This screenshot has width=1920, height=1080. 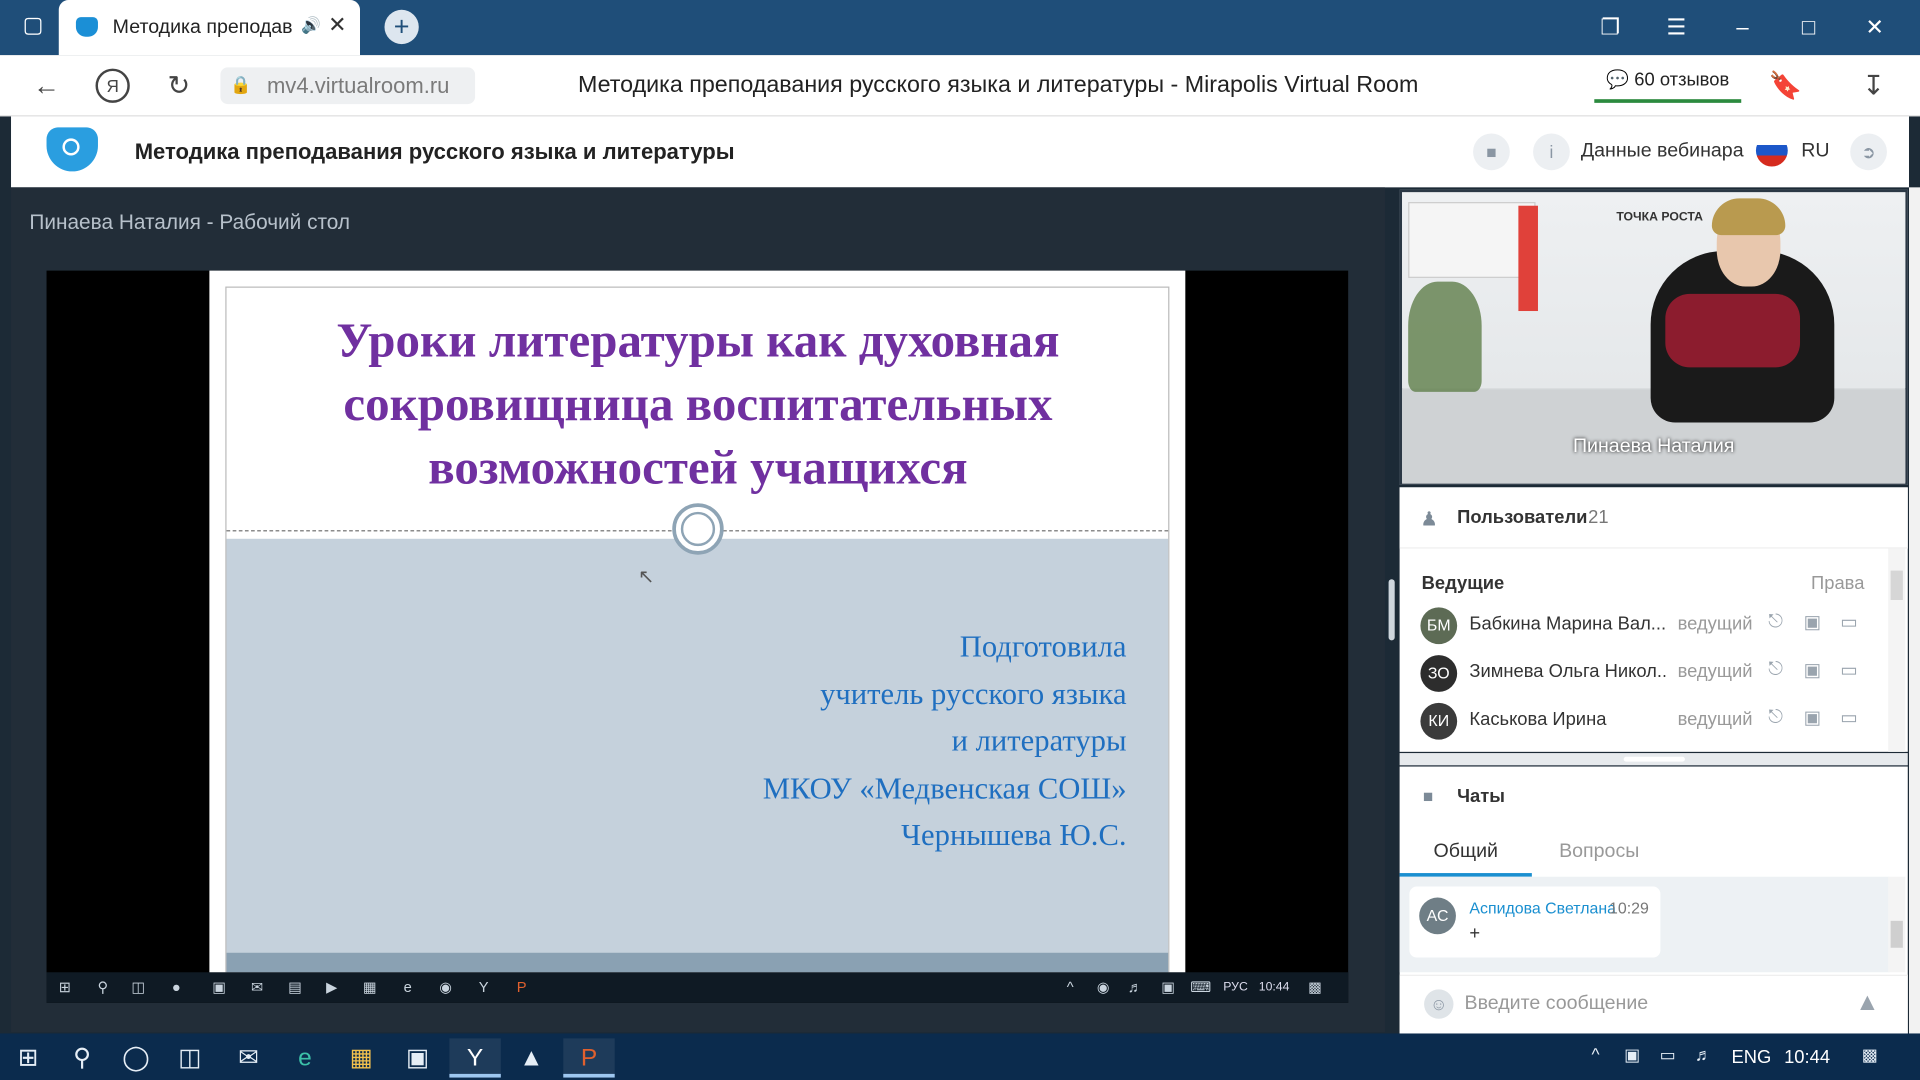 I want to click on shared-cortana-icon: ●, so click(x=176, y=987).